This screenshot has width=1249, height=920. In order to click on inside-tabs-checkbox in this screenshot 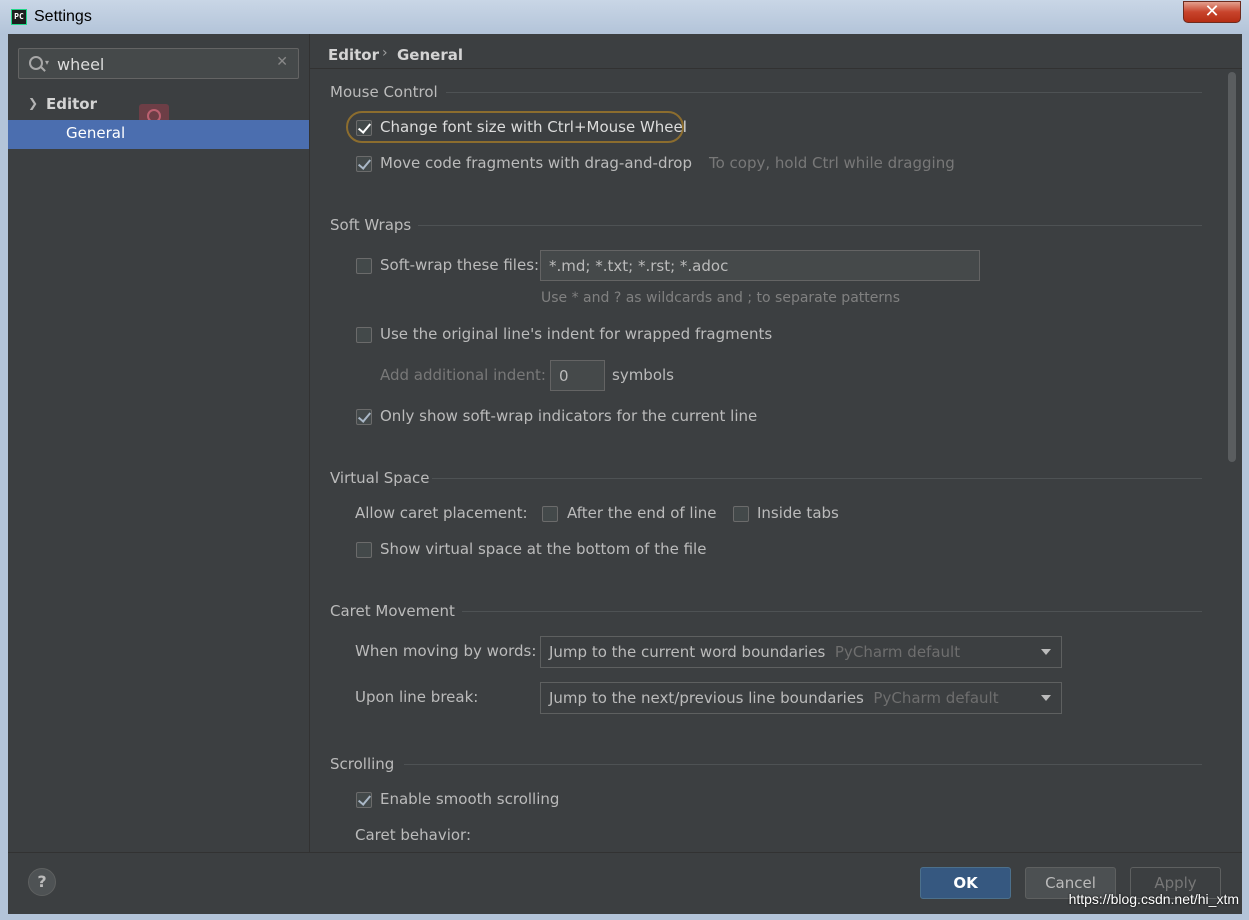, I will do `click(741, 514)`.